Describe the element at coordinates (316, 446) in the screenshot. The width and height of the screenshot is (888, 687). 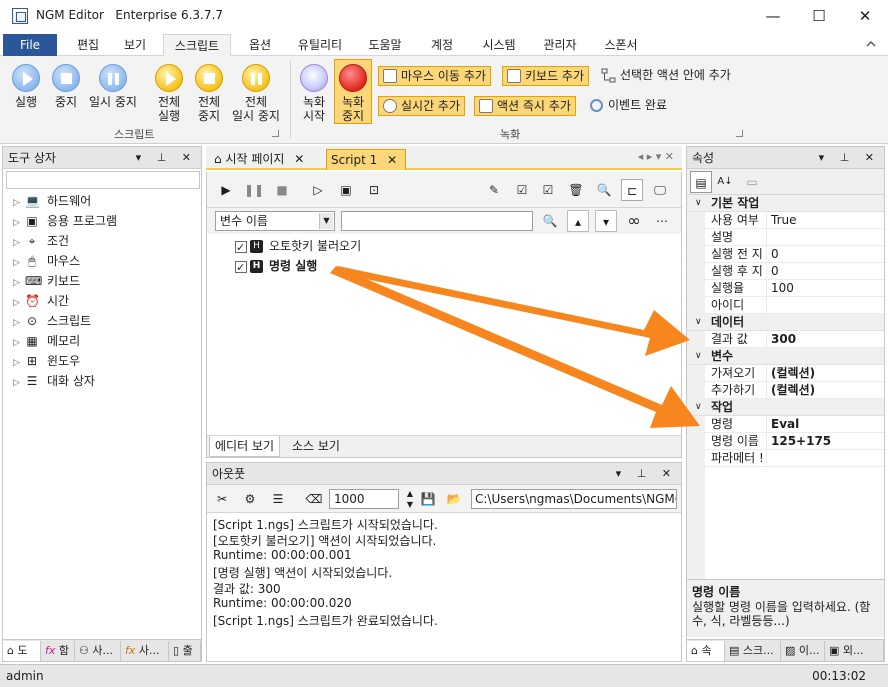
I see `tab-source-view: 소스 보기` at that location.